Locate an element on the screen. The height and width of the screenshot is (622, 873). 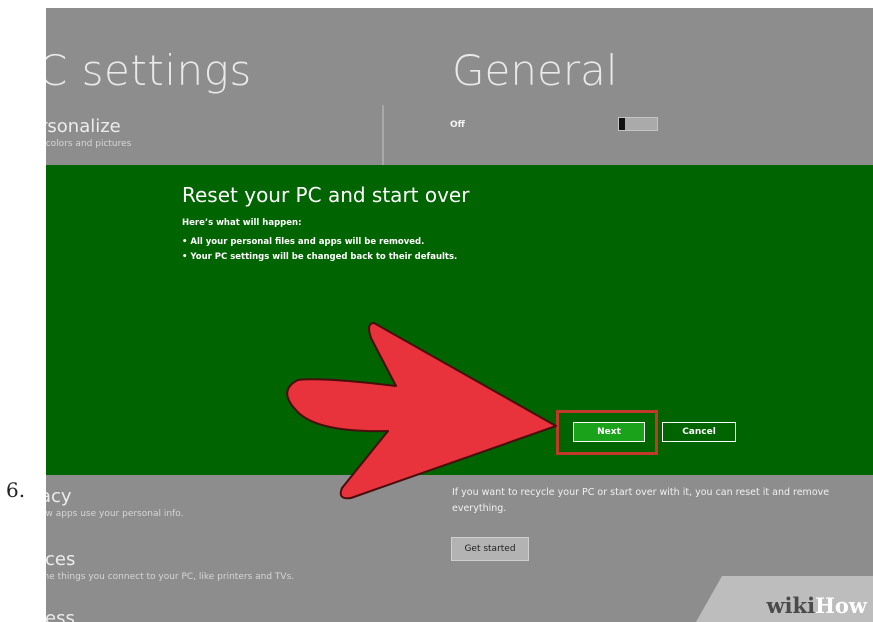
watermark-text: wikiHow is located at coordinates (816, 605).